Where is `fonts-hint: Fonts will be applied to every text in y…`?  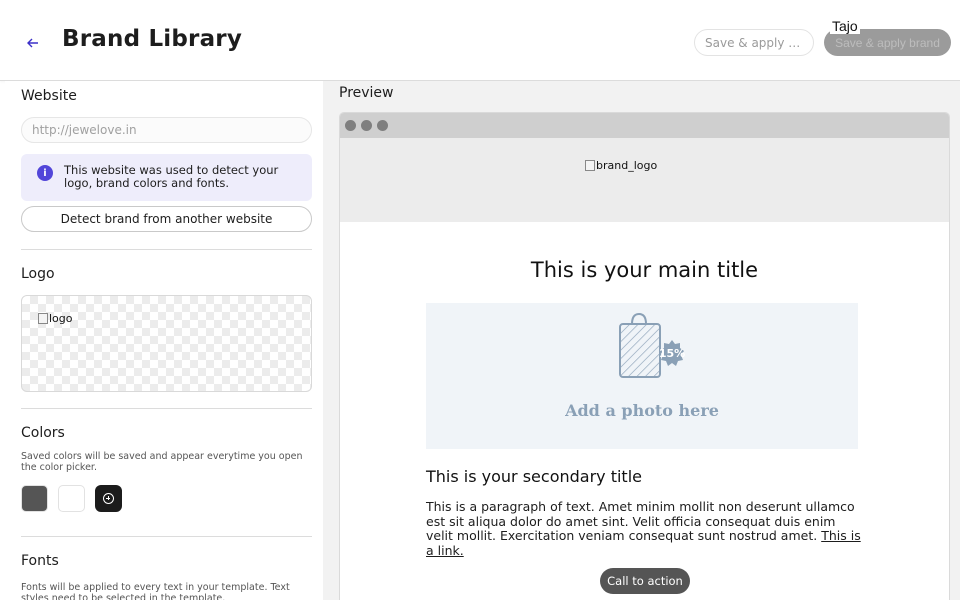
fonts-hint: Fonts will be applied to every text in y… is located at coordinates (155, 591).